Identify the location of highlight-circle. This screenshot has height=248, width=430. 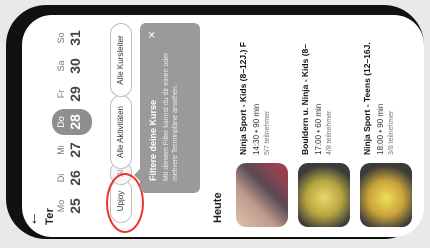
(125, 203).